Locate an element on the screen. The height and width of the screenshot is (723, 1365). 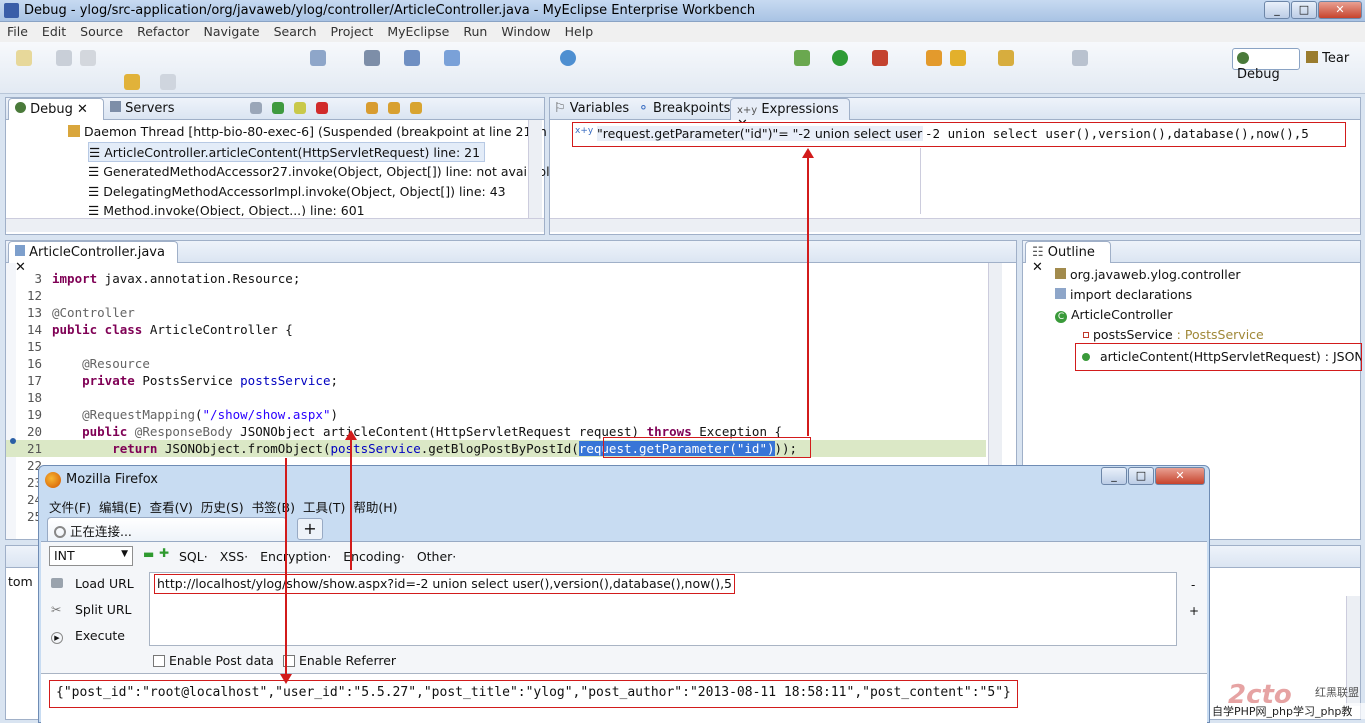
tab-breakpoints: ⚬ Breakpoints is located at coordinates (684, 108).